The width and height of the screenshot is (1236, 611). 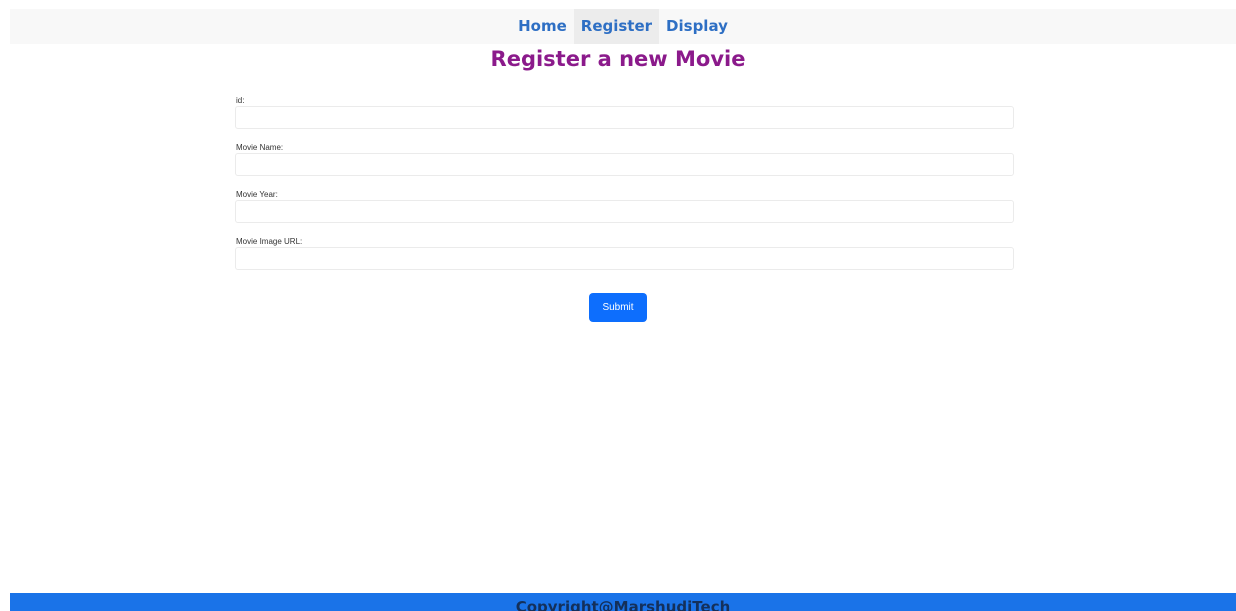 What do you see at coordinates (618, 59) in the screenshot?
I see `page-title: Register a new Movie` at bounding box center [618, 59].